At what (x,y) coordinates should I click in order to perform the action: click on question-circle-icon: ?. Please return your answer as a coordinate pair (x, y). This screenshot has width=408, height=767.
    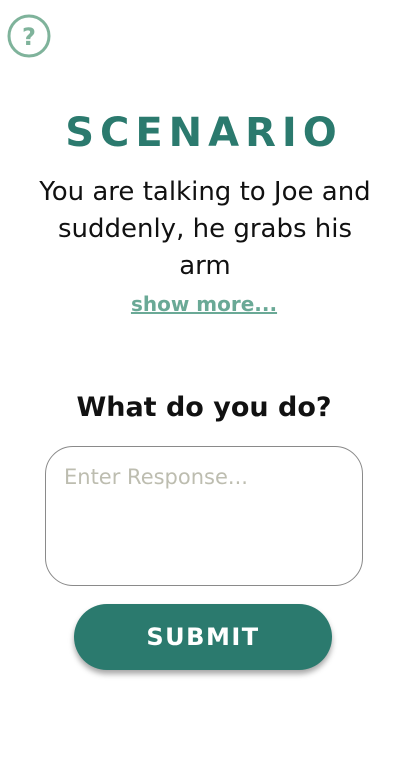
    Looking at the image, I should click on (29, 36).